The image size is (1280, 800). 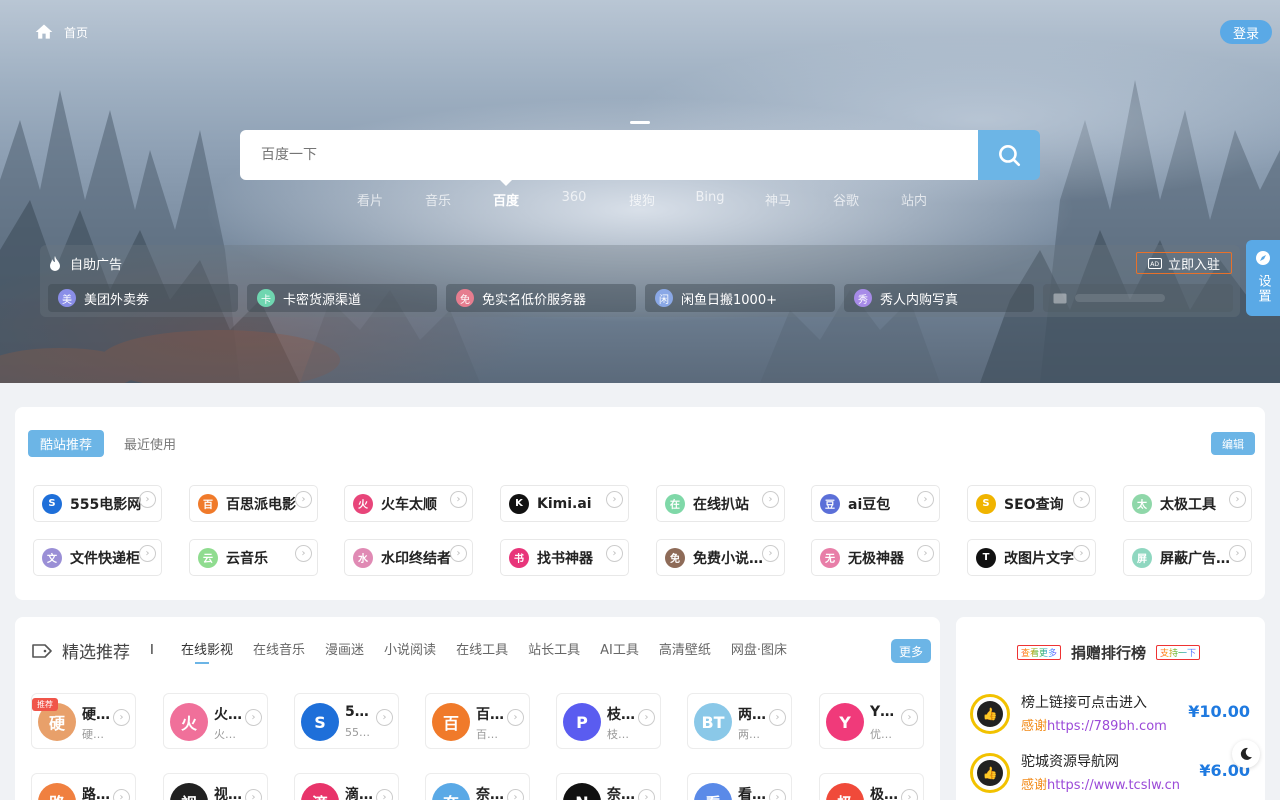 What do you see at coordinates (279, 652) in the screenshot?
I see `featured-tab: 在线音乐` at bounding box center [279, 652].